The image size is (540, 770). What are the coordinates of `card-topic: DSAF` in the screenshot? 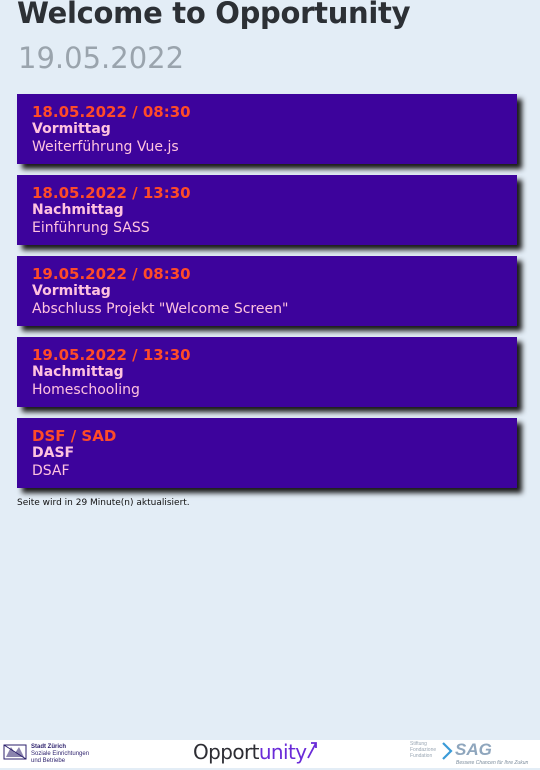 It's located at (51, 471).